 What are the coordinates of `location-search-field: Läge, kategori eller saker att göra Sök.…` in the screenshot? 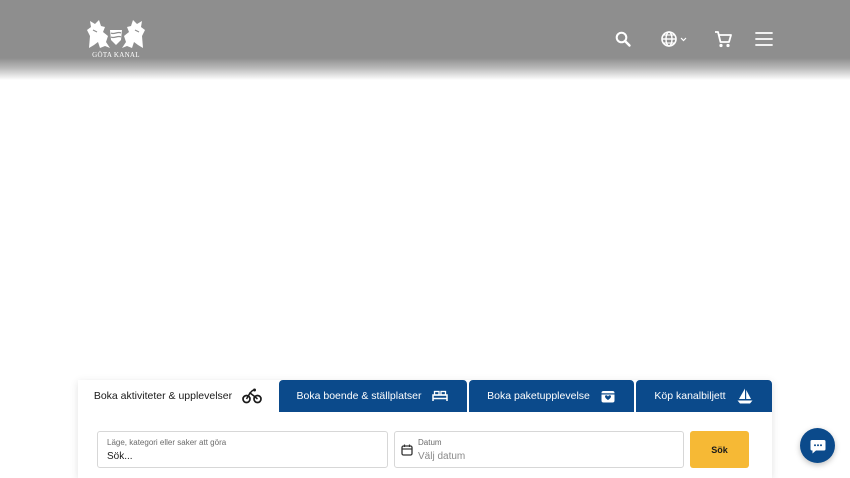 It's located at (242, 449).